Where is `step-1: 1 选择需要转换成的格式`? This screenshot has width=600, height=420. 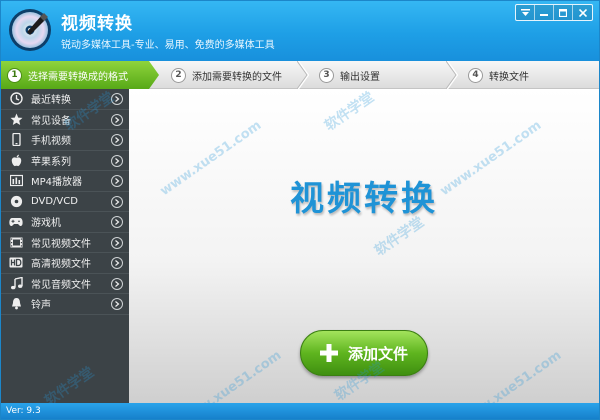 step-1: 1 选择需要转换成的格式 is located at coordinates (80, 75).